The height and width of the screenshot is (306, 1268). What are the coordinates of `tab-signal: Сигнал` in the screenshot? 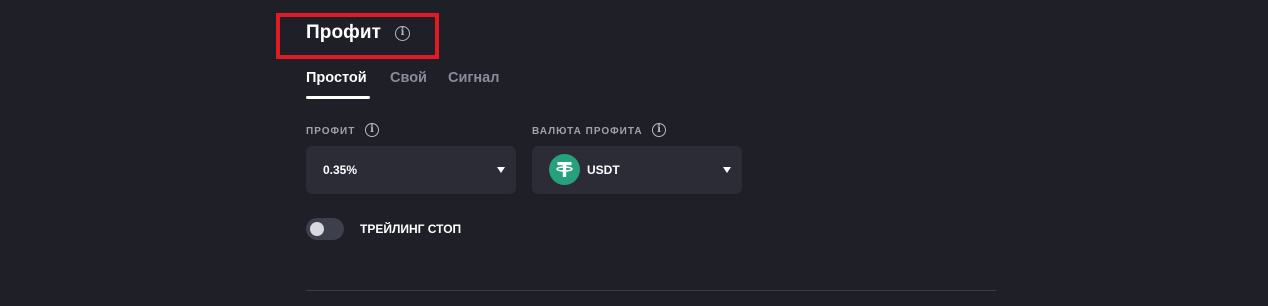 It's located at (473, 78).